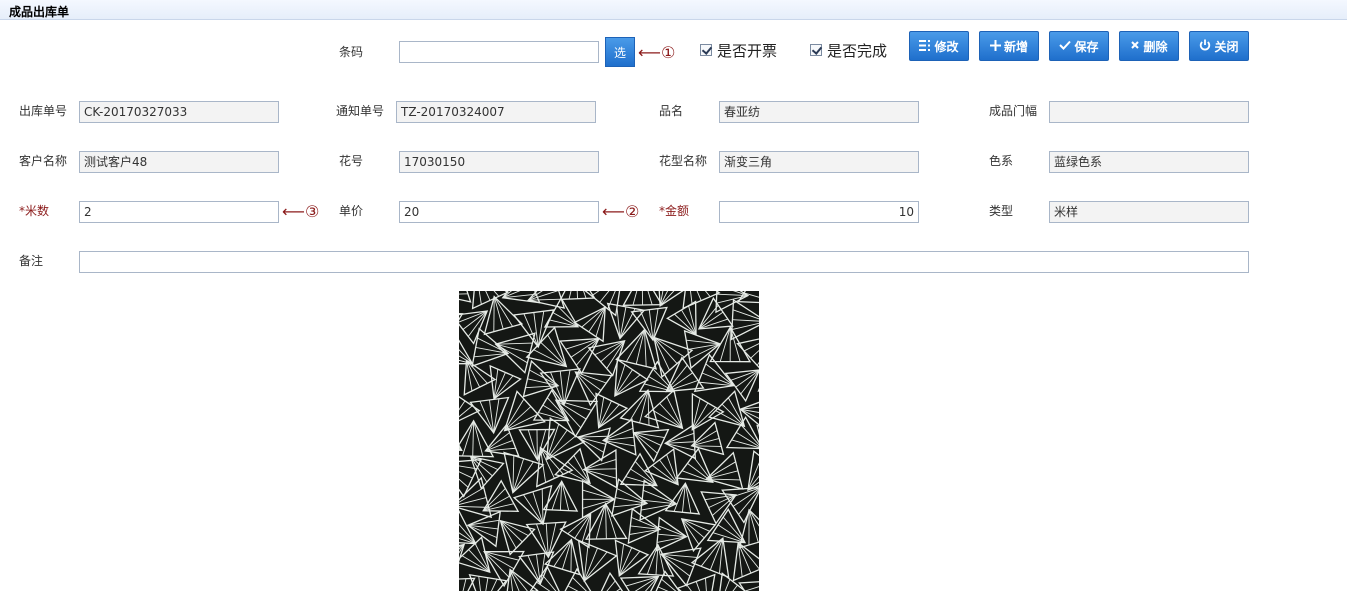 Image resolution: width=1347 pixels, height=604 pixels. I want to click on pattern-name-input: 渐变三角, so click(819, 162).